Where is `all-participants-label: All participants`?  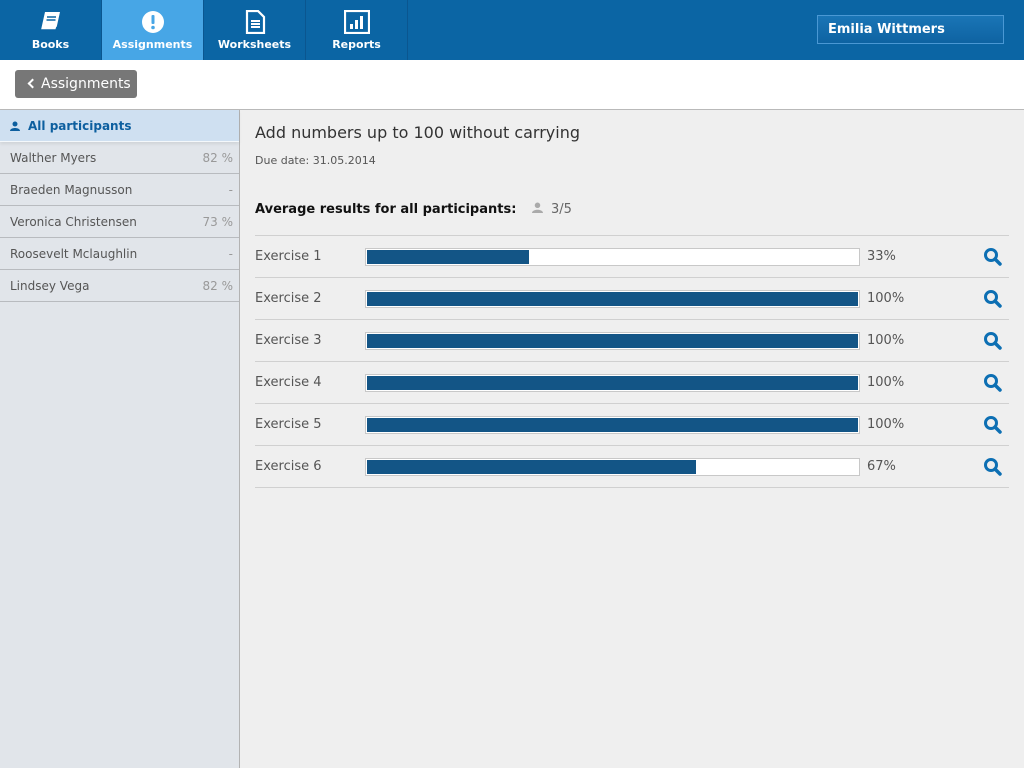
all-participants-label: All participants is located at coordinates (80, 126).